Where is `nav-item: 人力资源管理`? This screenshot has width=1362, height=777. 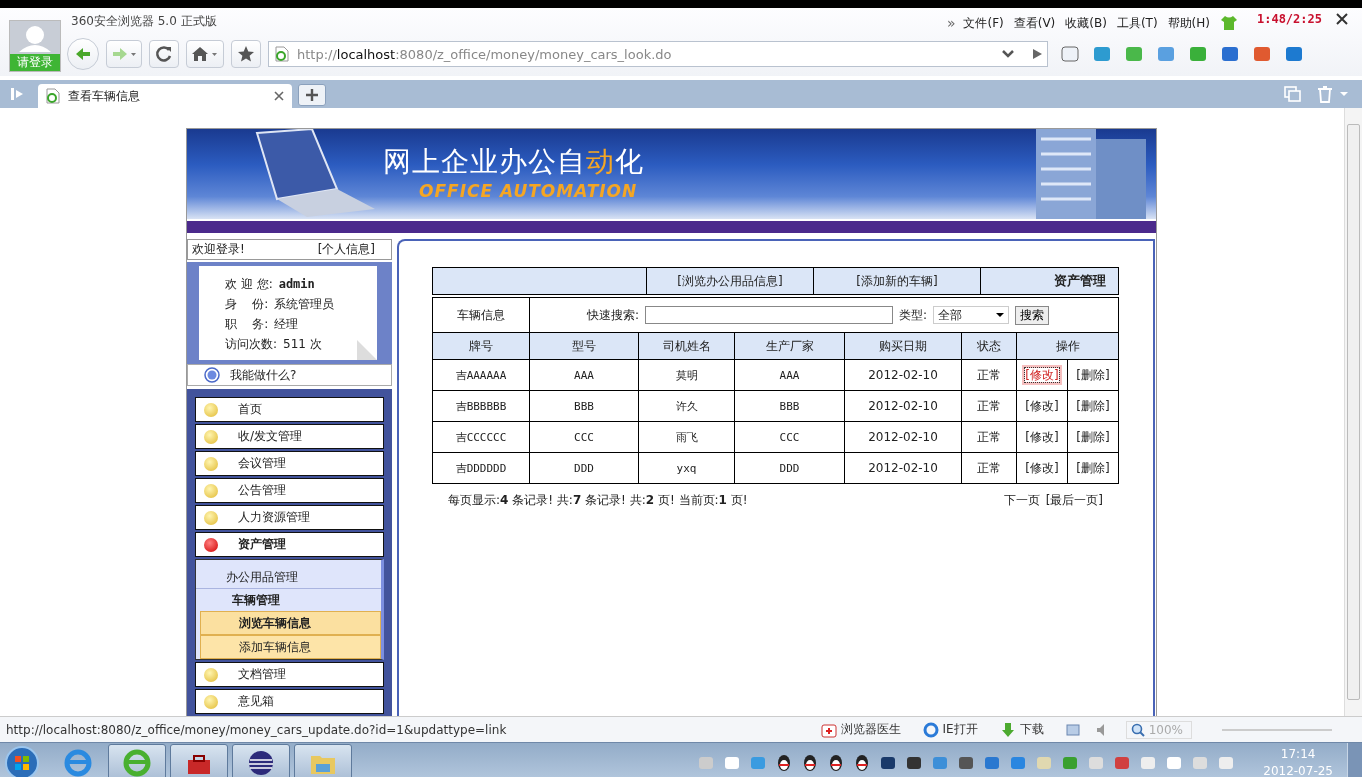
nav-item: 人力资源管理 is located at coordinates (289, 517).